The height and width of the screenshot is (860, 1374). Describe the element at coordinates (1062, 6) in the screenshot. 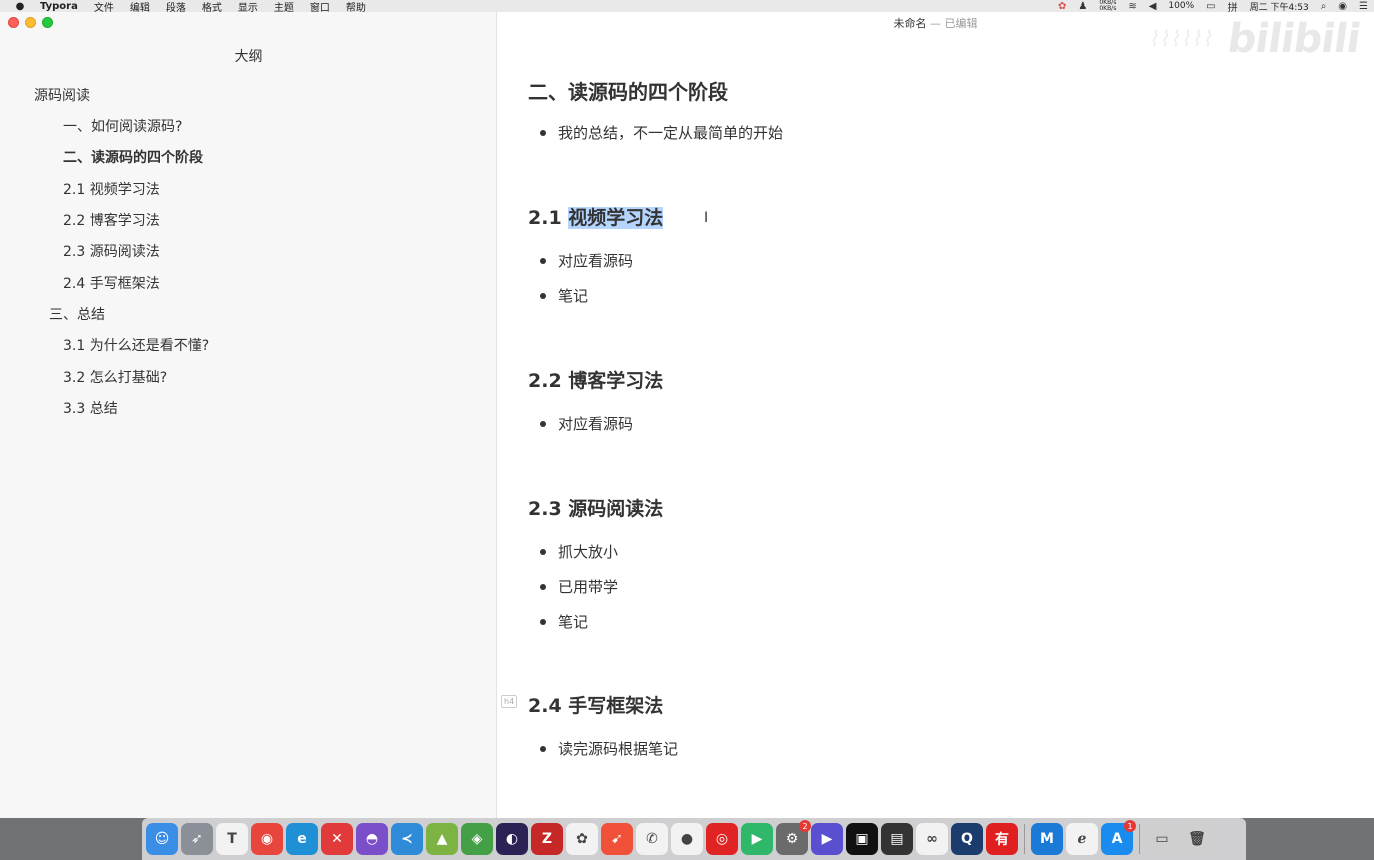

I see `bug-icon: ✿` at that location.